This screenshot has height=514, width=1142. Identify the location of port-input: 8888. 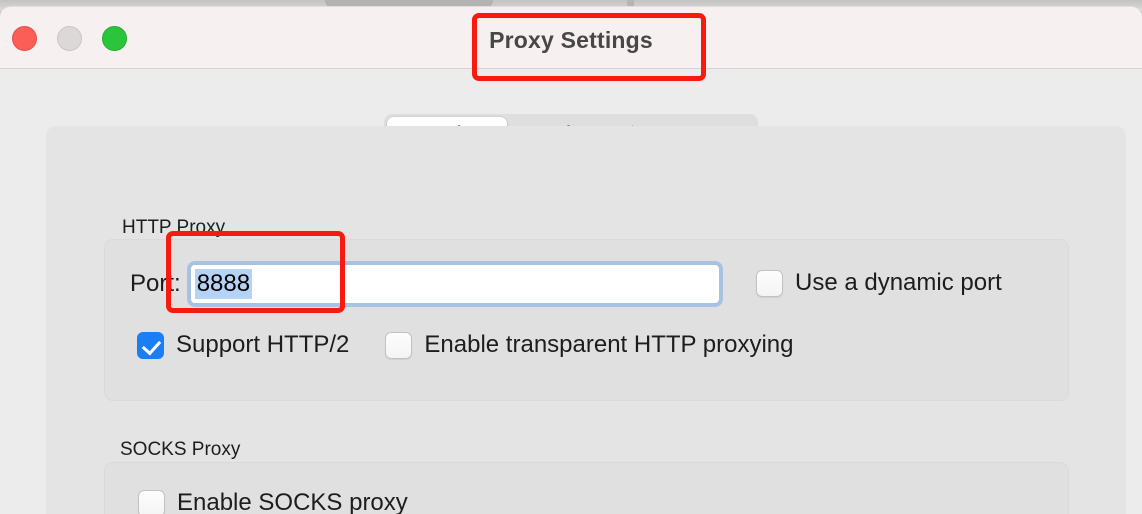
(454, 284).